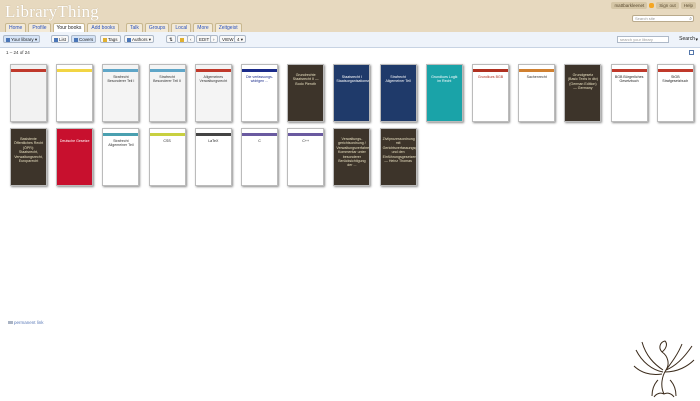 Image resolution: width=700 pixels, height=401 pixels. I want to click on sort-icon: ⇅, so click(171, 39).